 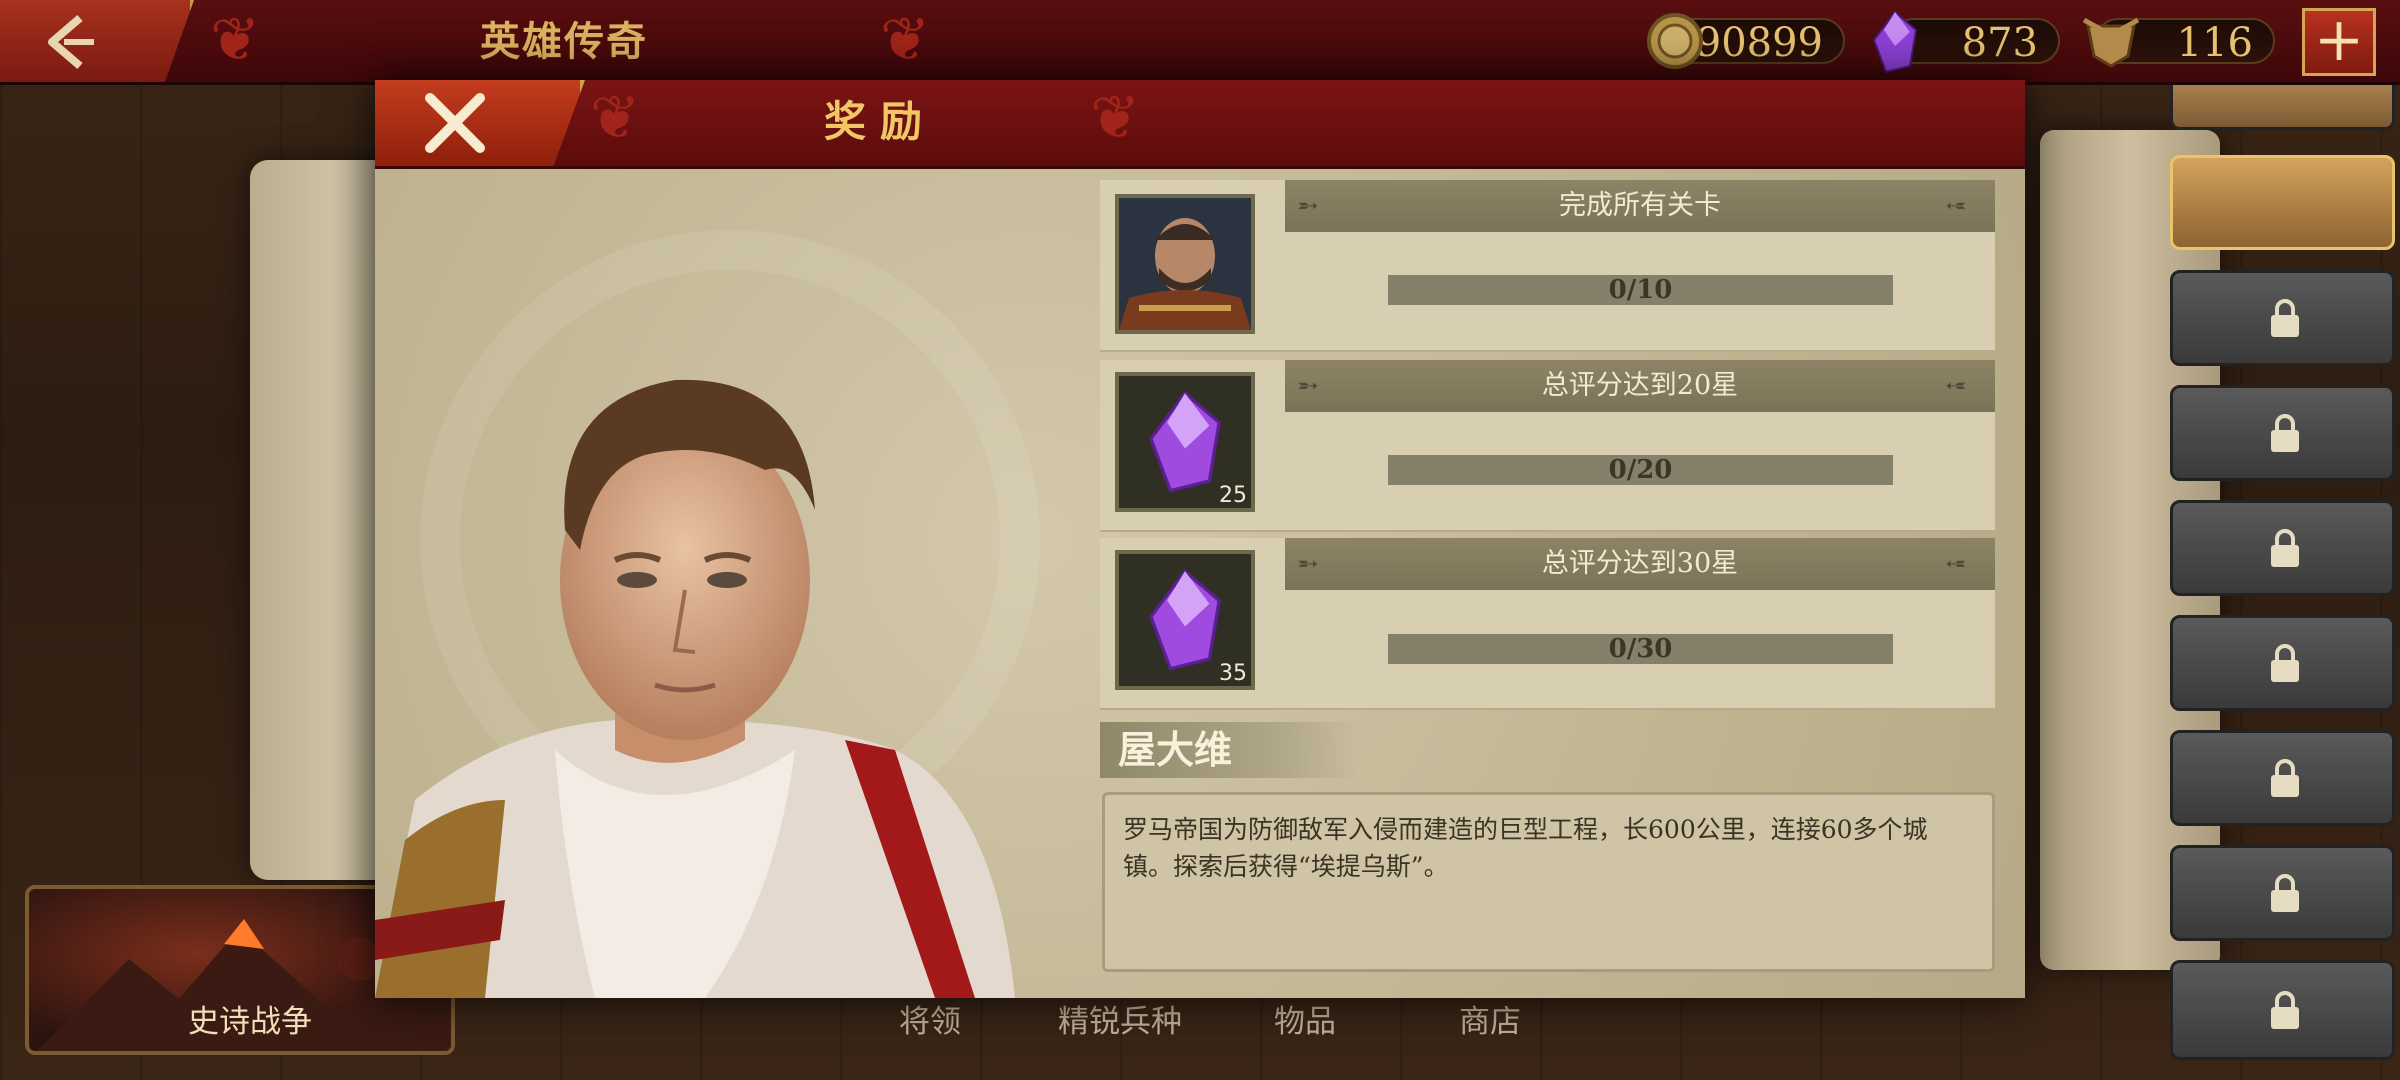 I want to click on tab-items: 物品, so click(x=1305, y=1022).